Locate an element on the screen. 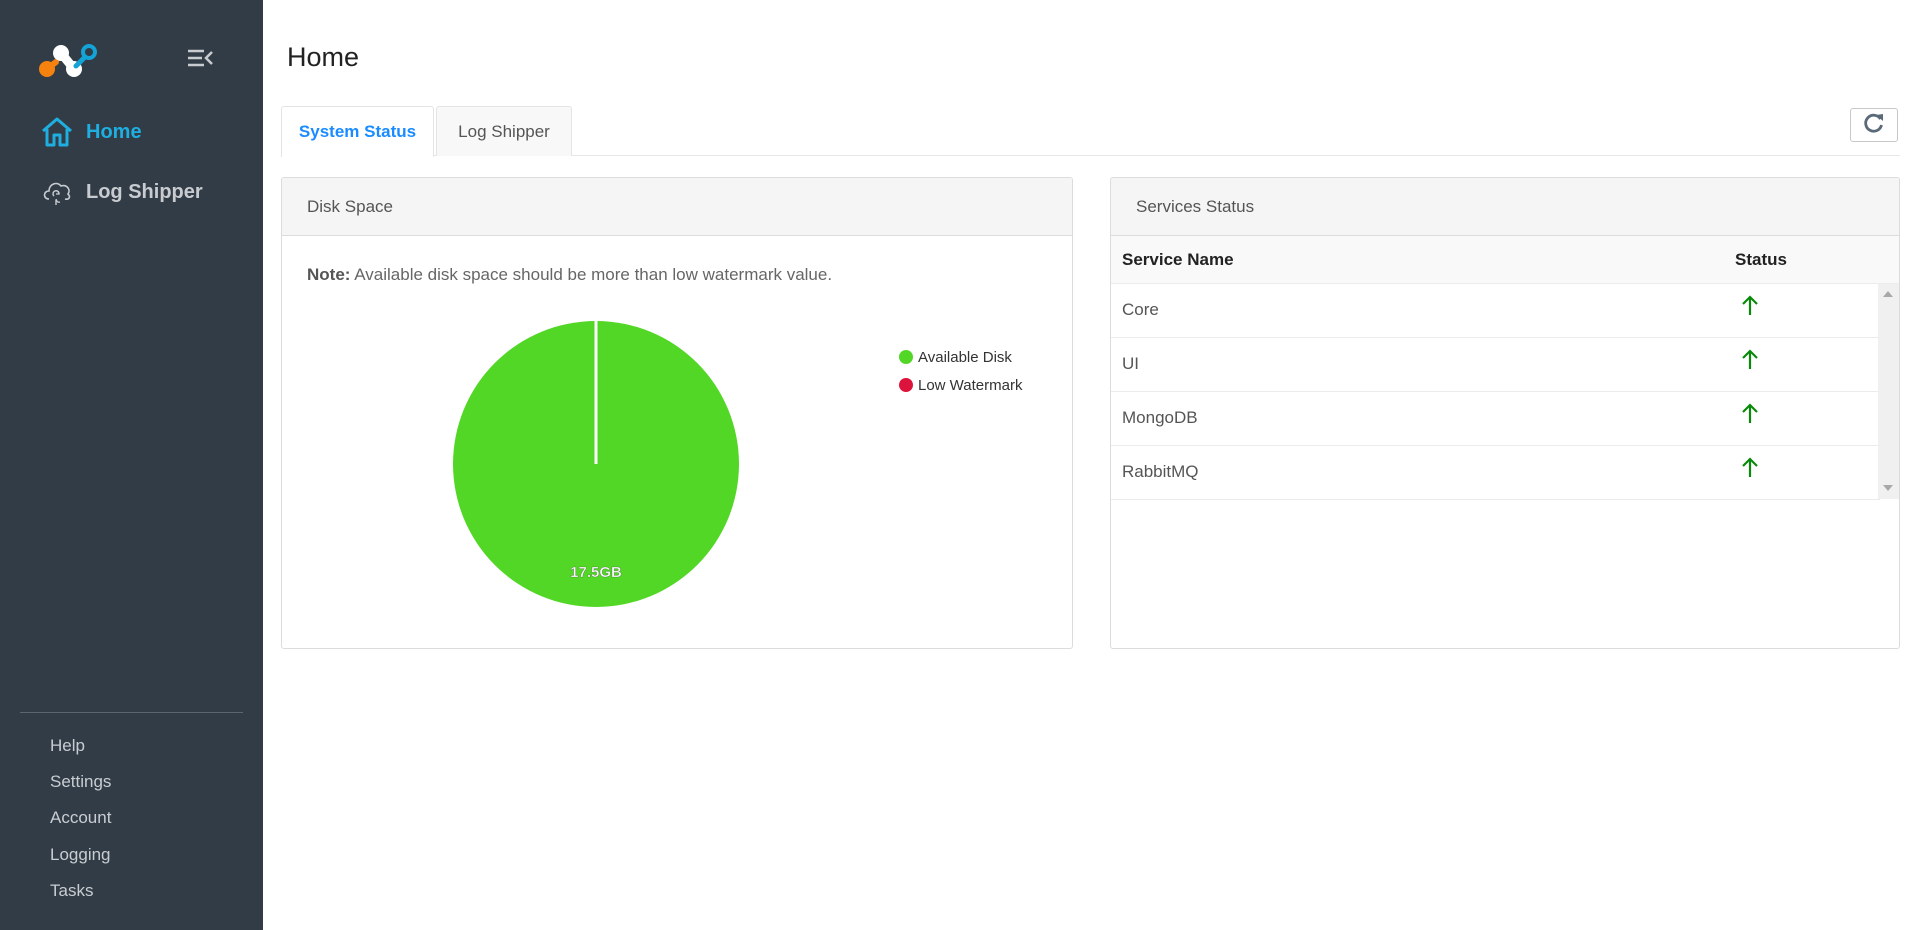 Image resolution: width=1920 pixels, height=930 pixels. sidebar-item-account: Account is located at coordinates (80, 818).